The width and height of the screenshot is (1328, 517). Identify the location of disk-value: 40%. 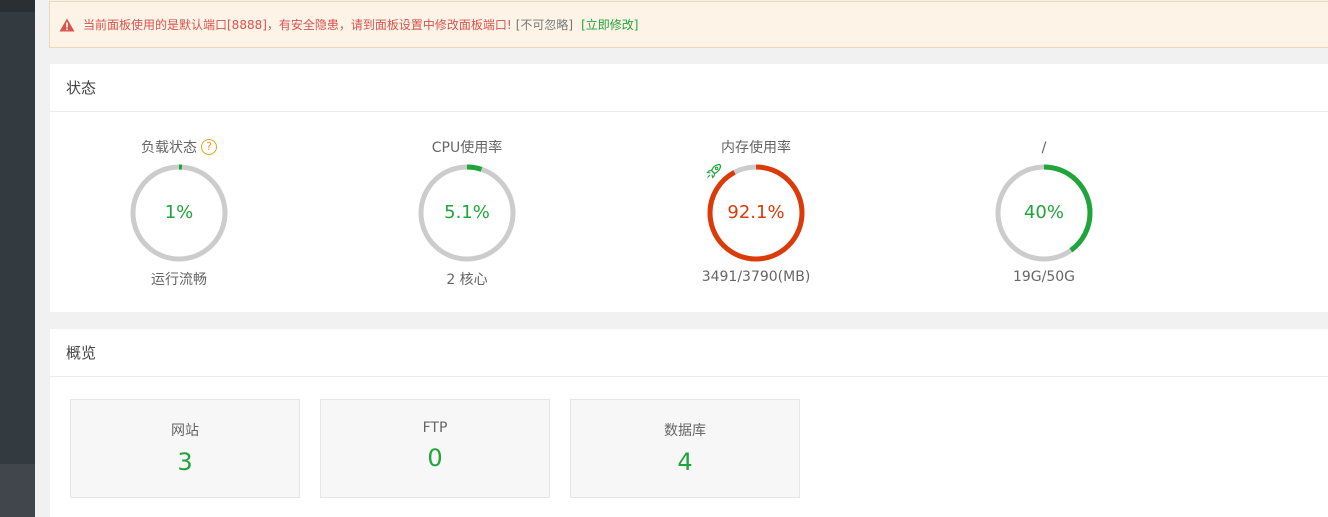
(1043, 212).